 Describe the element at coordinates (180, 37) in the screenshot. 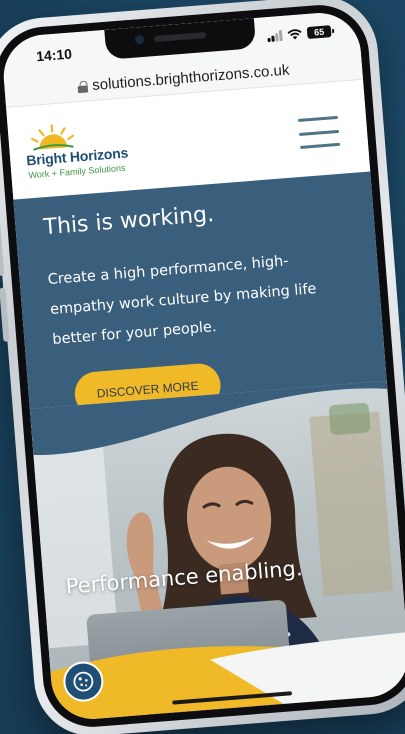

I see `earpiece-speaker` at that location.